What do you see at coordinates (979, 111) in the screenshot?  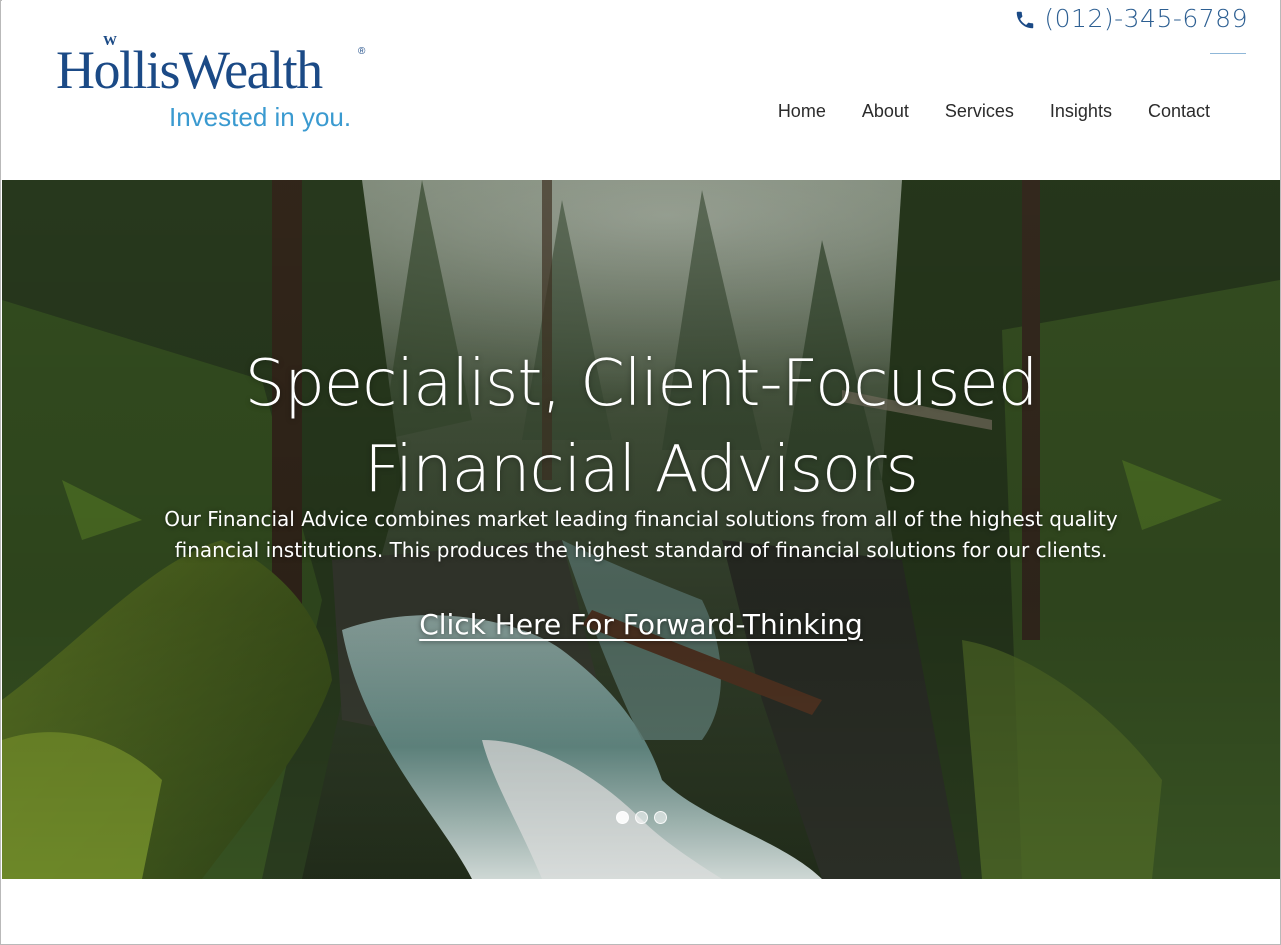 I see `nav-services: Services` at bounding box center [979, 111].